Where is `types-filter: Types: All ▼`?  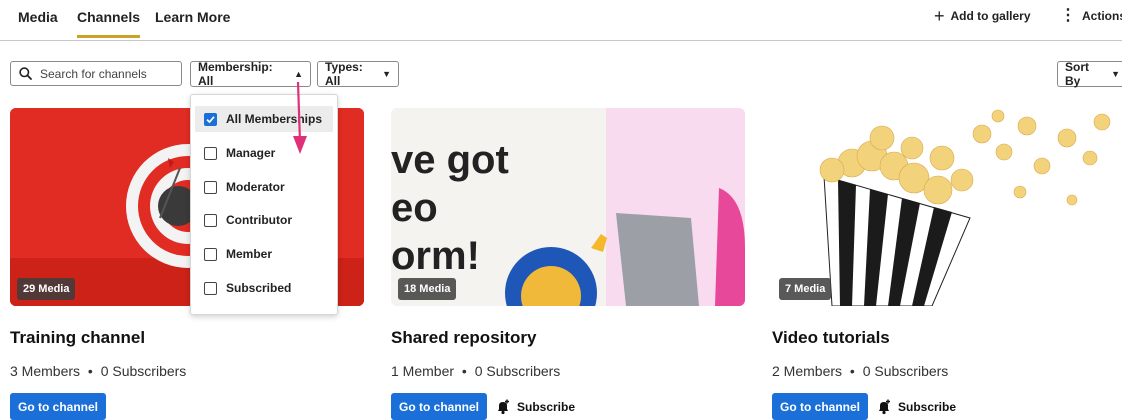
types-filter: Types: All ▼ is located at coordinates (358, 74).